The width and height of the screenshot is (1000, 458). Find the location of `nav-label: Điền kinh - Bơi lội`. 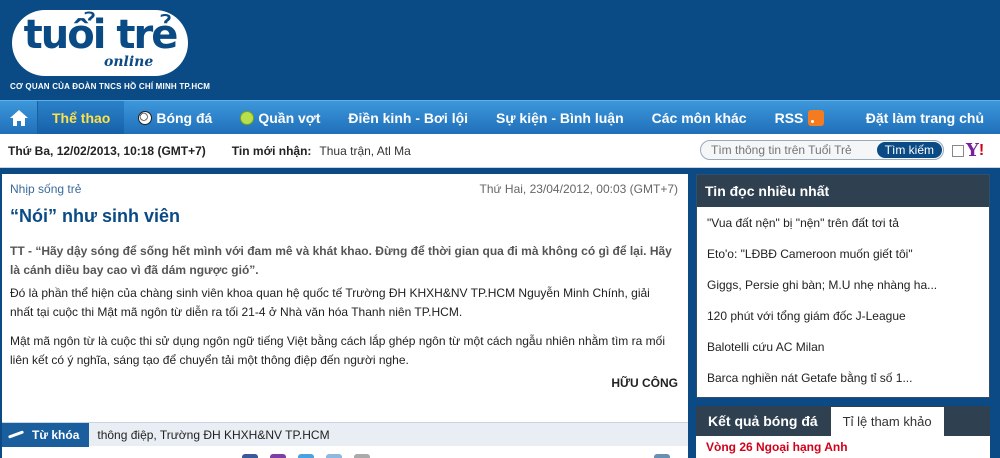

nav-label: Điền kinh - Bơi lội is located at coordinates (408, 117).